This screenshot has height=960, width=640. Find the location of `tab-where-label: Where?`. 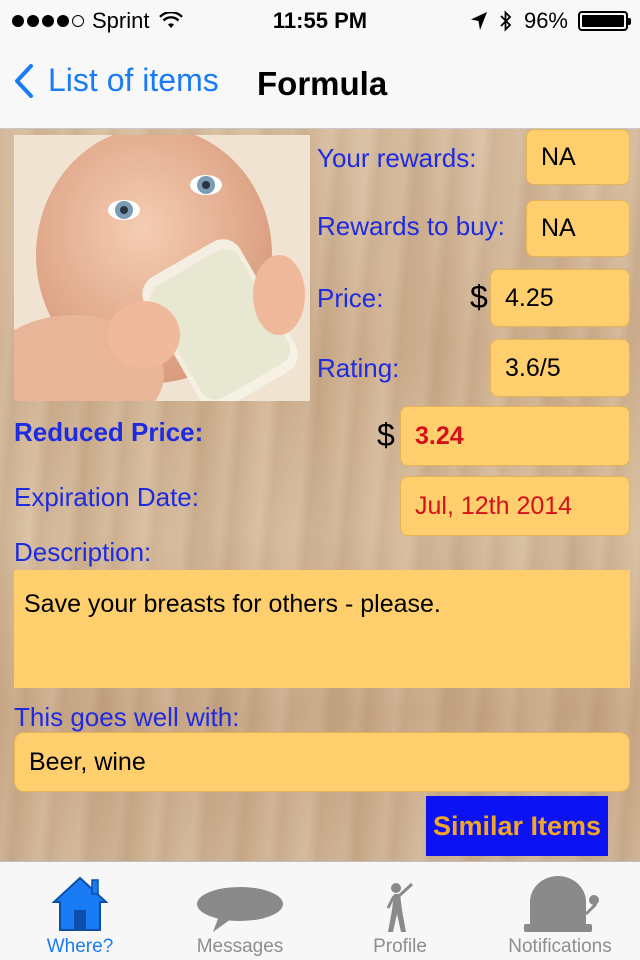

tab-where-label: Where? is located at coordinates (80, 946).